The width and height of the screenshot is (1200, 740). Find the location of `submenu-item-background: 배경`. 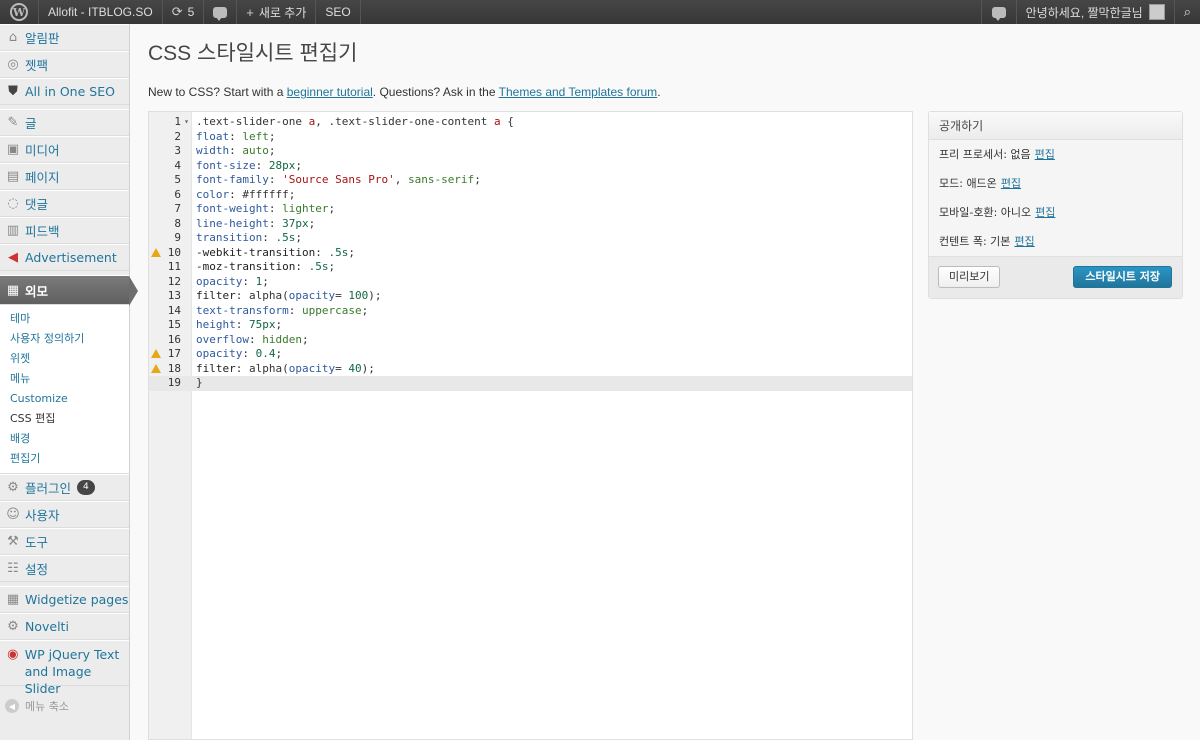

submenu-item-background: 배경 is located at coordinates (64, 439).